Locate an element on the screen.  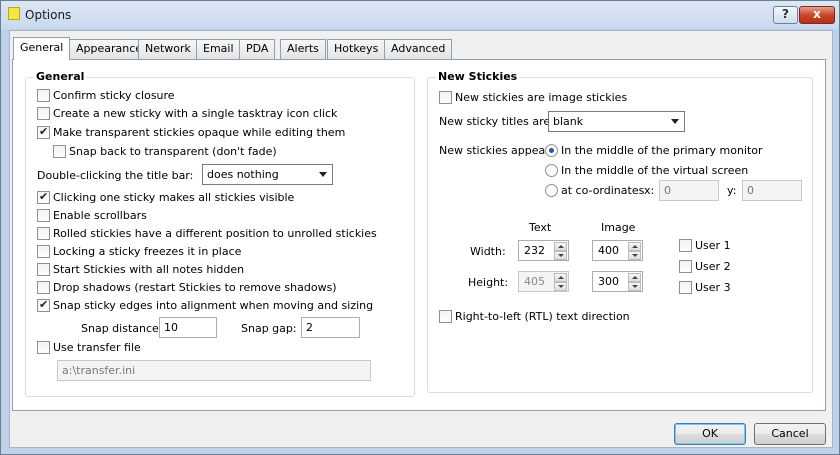
locking-freezes-box is located at coordinates (43, 251).